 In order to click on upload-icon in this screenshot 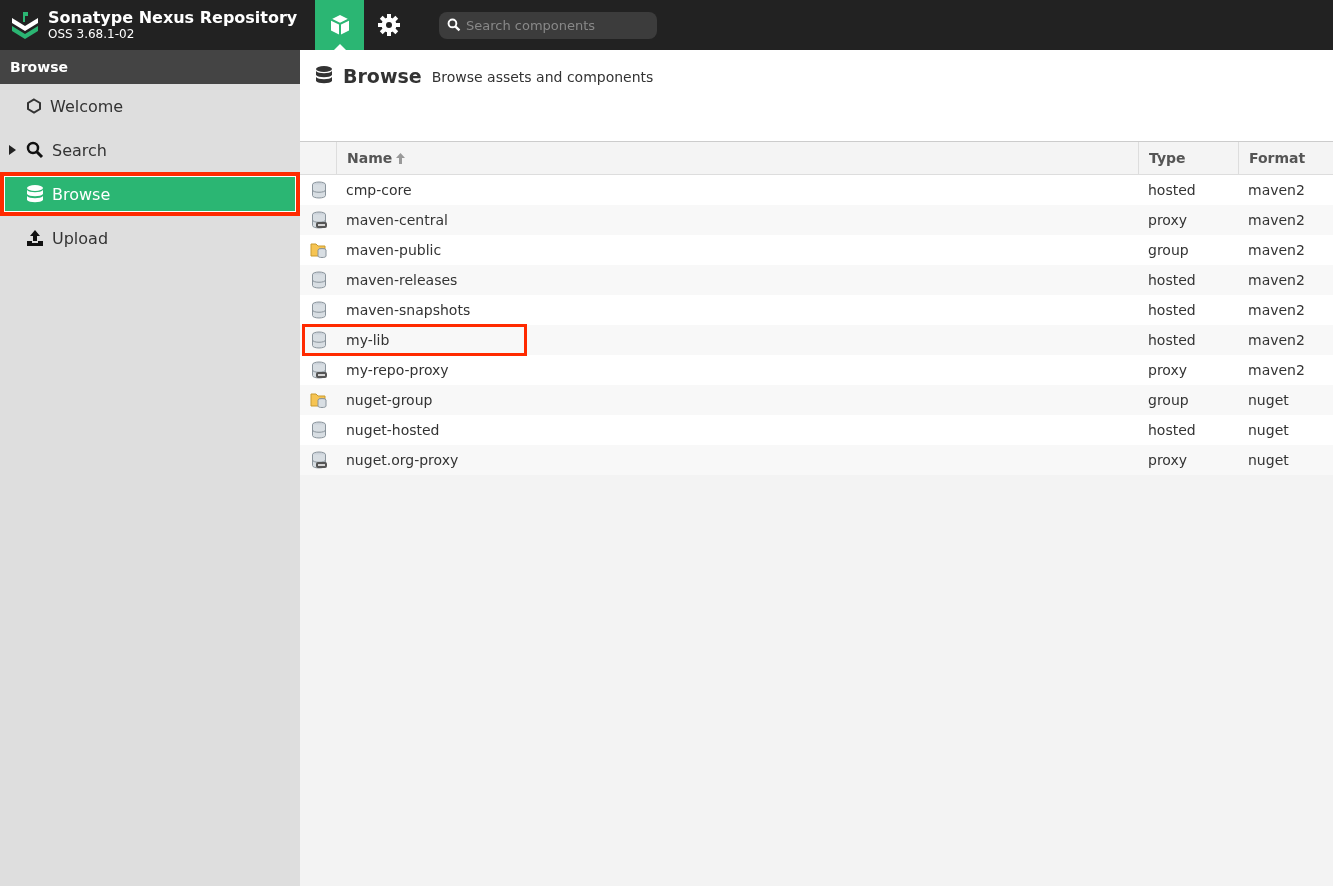, I will do `click(35, 238)`.